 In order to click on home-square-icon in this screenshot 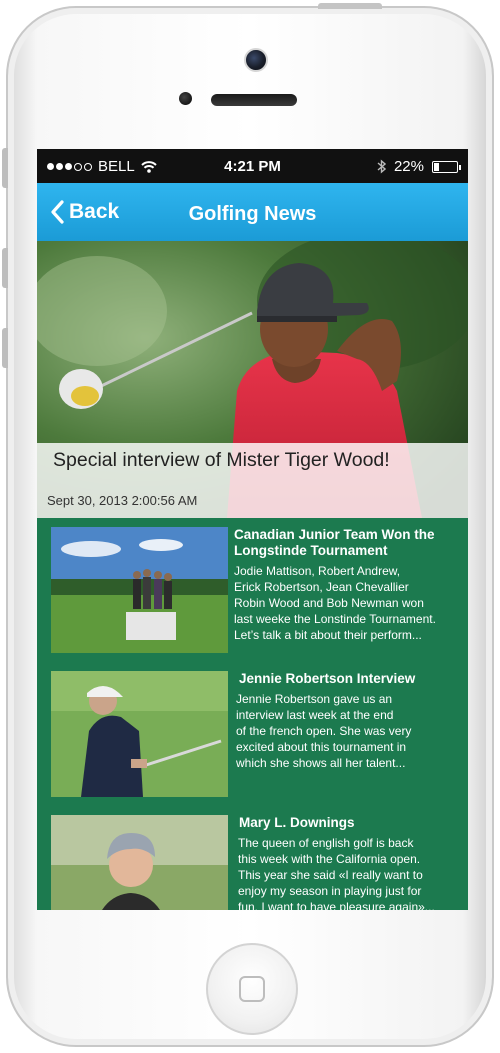, I will do `click(252, 989)`.